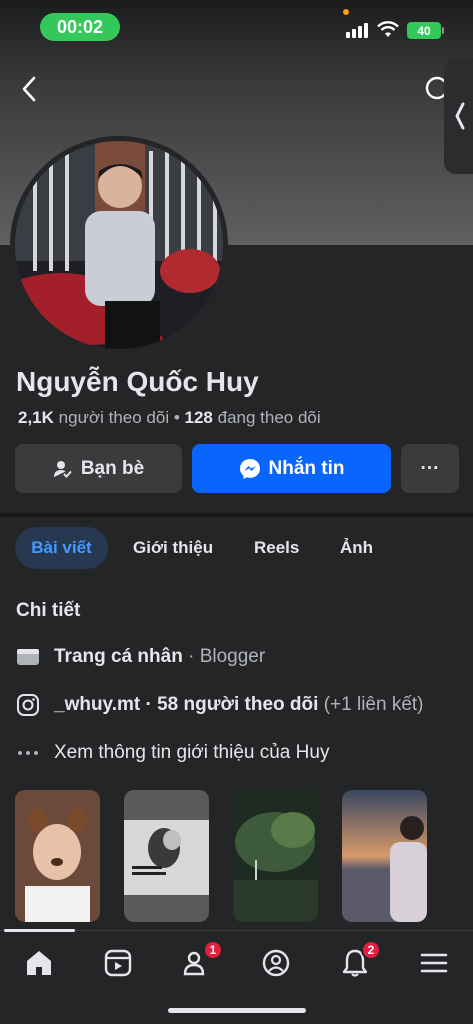 The height and width of the screenshot is (1024, 473). What do you see at coordinates (371, 950) in the screenshot?
I see `notifications-badge: 2` at bounding box center [371, 950].